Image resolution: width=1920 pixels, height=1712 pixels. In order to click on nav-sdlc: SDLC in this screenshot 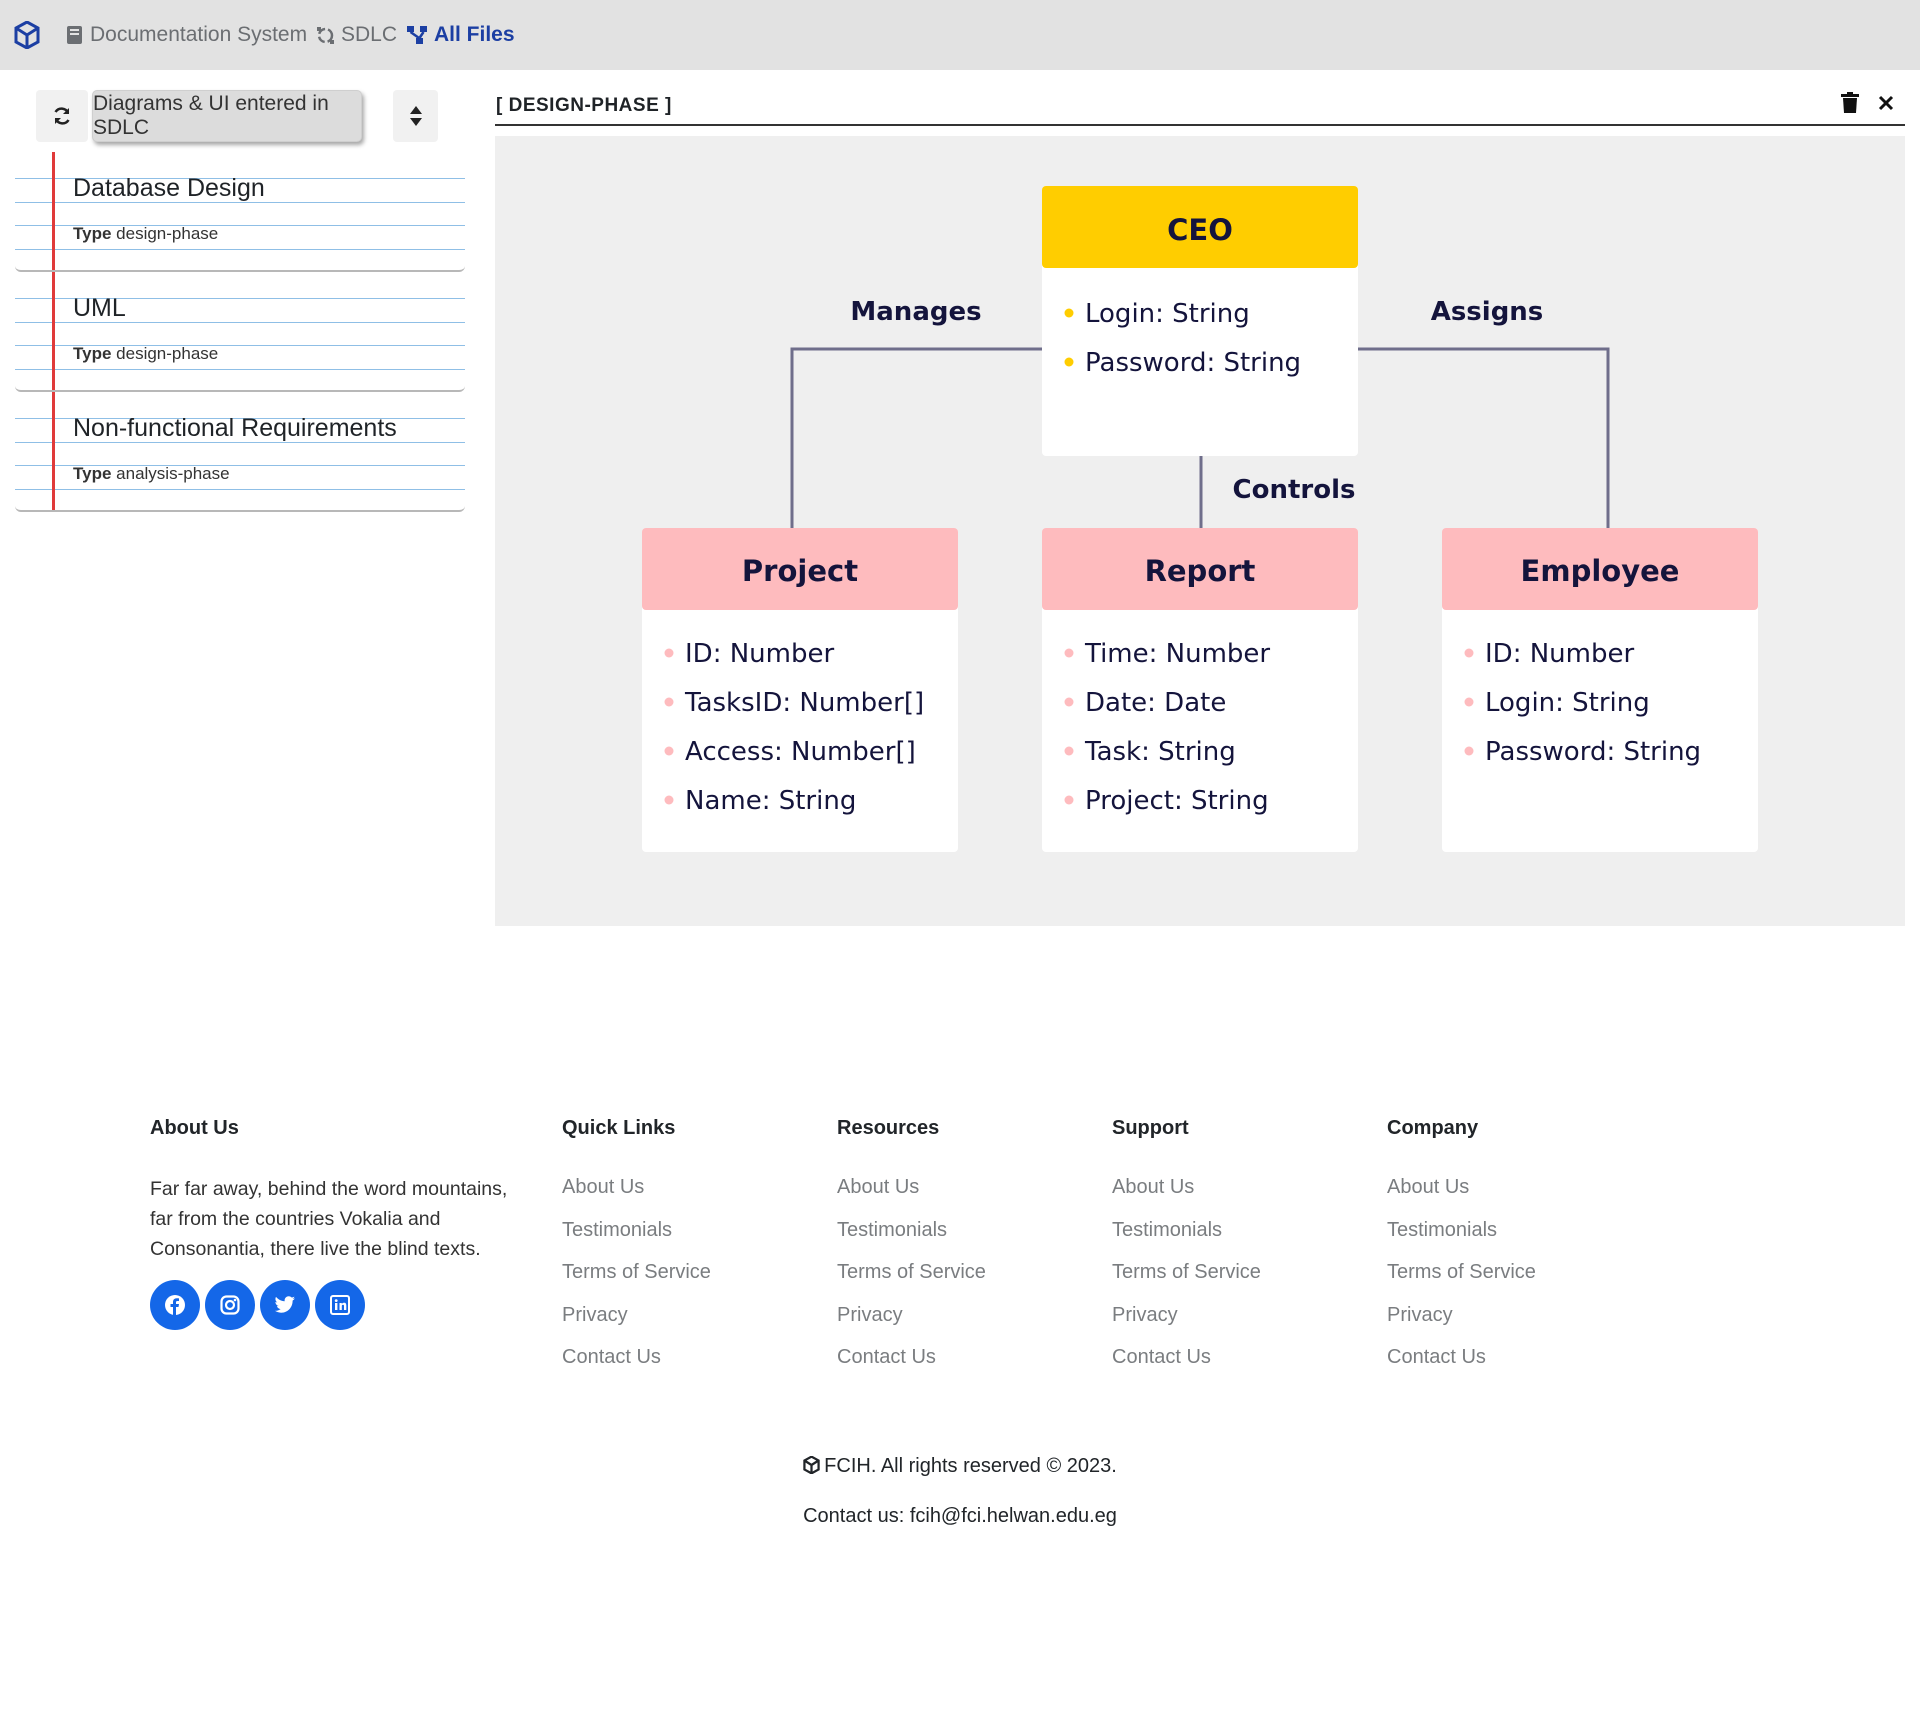, I will do `click(356, 35)`.